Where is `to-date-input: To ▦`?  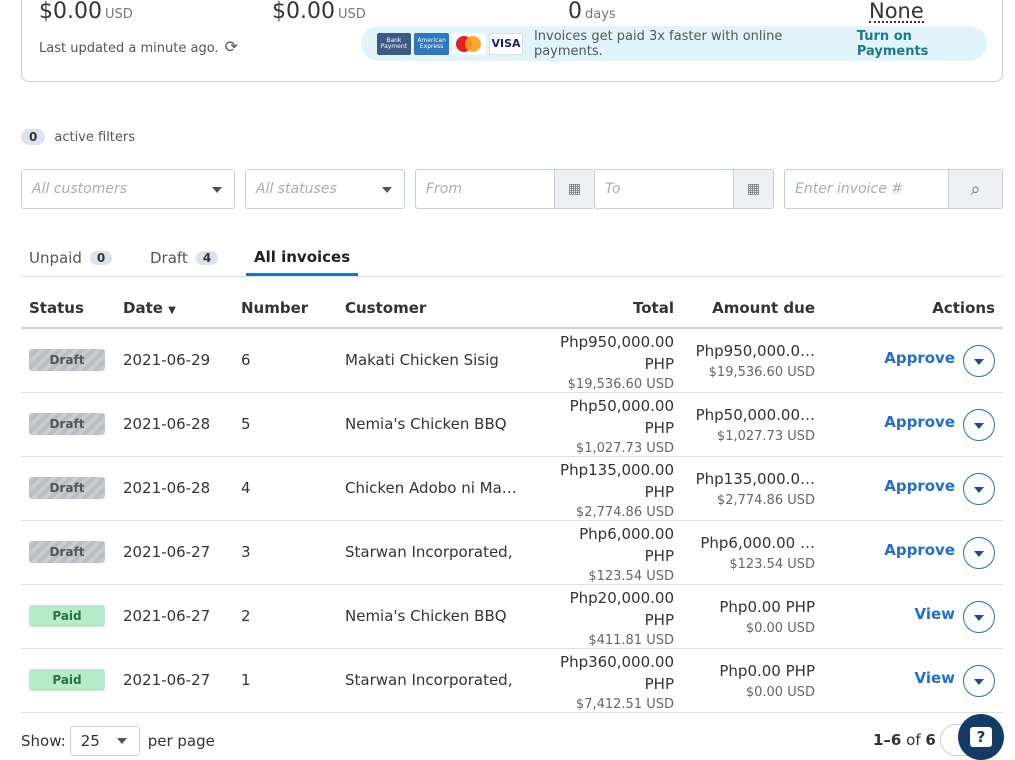 to-date-input: To ▦ is located at coordinates (684, 189).